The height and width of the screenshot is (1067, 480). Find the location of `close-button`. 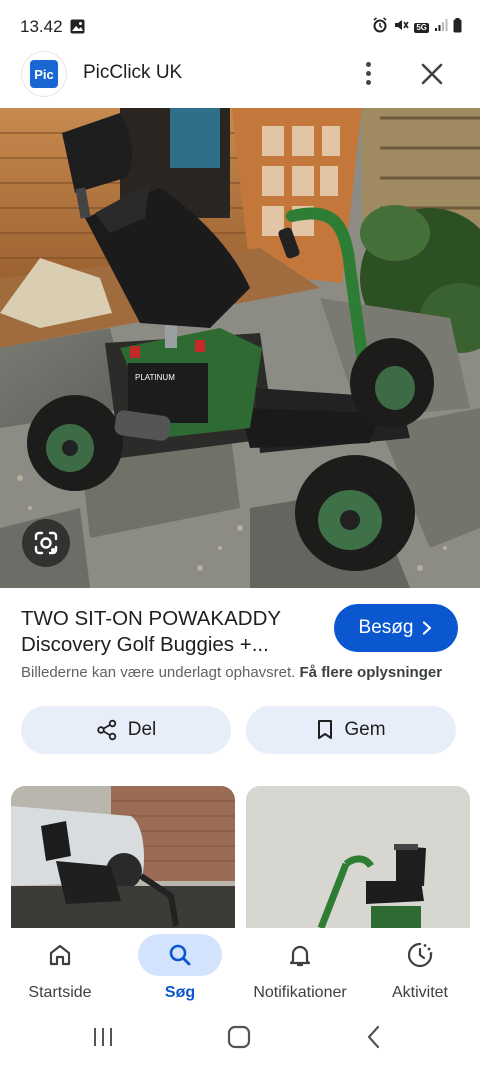

close-button is located at coordinates (432, 74).